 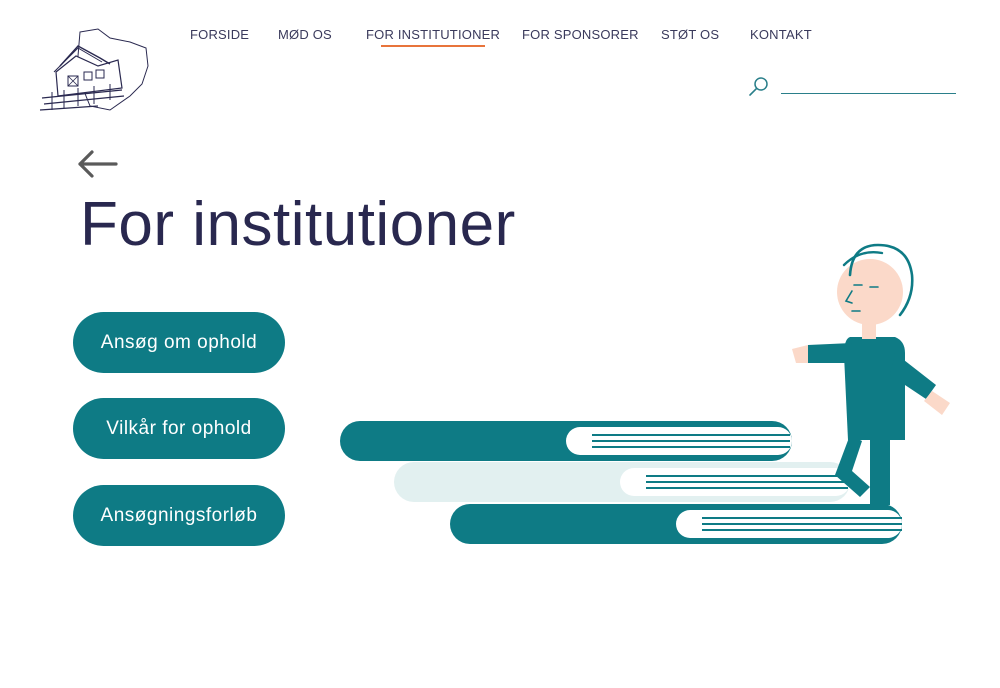 I want to click on nav-item-for-sponsorer: FOR SPONSORER, so click(x=580, y=34).